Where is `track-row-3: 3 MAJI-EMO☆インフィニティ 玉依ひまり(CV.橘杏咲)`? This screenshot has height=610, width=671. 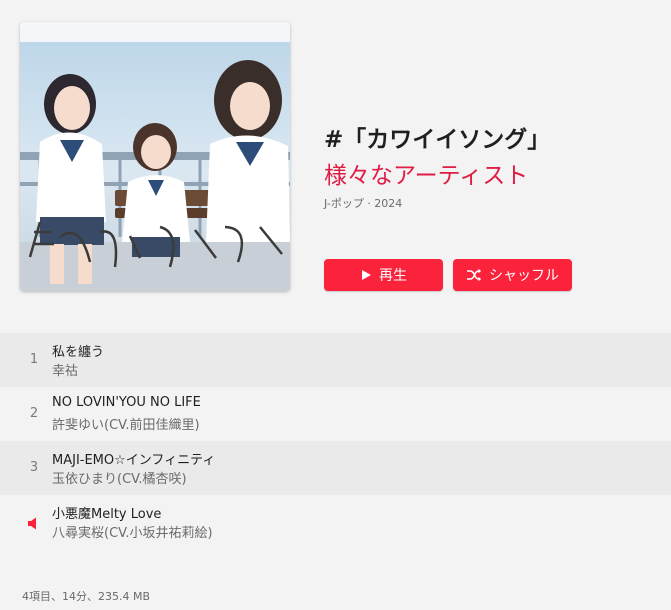
track-row-3: 3 MAJI-EMO☆インフィニティ 玉依ひまり(CV.橘杏咲) is located at coordinates (335, 468).